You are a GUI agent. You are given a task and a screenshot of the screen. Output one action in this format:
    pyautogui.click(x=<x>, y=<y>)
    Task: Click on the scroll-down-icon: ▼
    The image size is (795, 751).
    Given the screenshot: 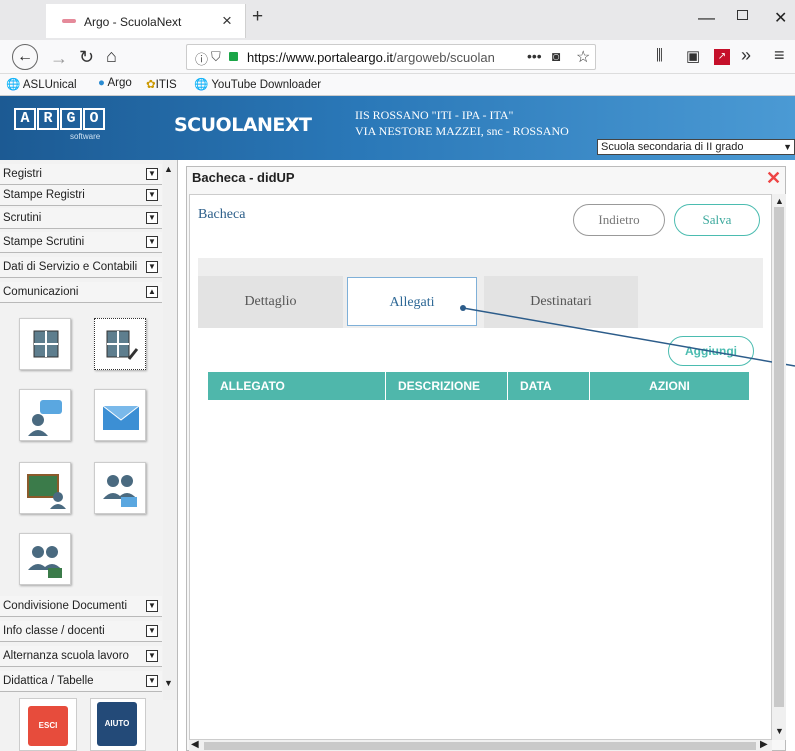 What is the action you would take?
    pyautogui.click(x=779, y=731)
    